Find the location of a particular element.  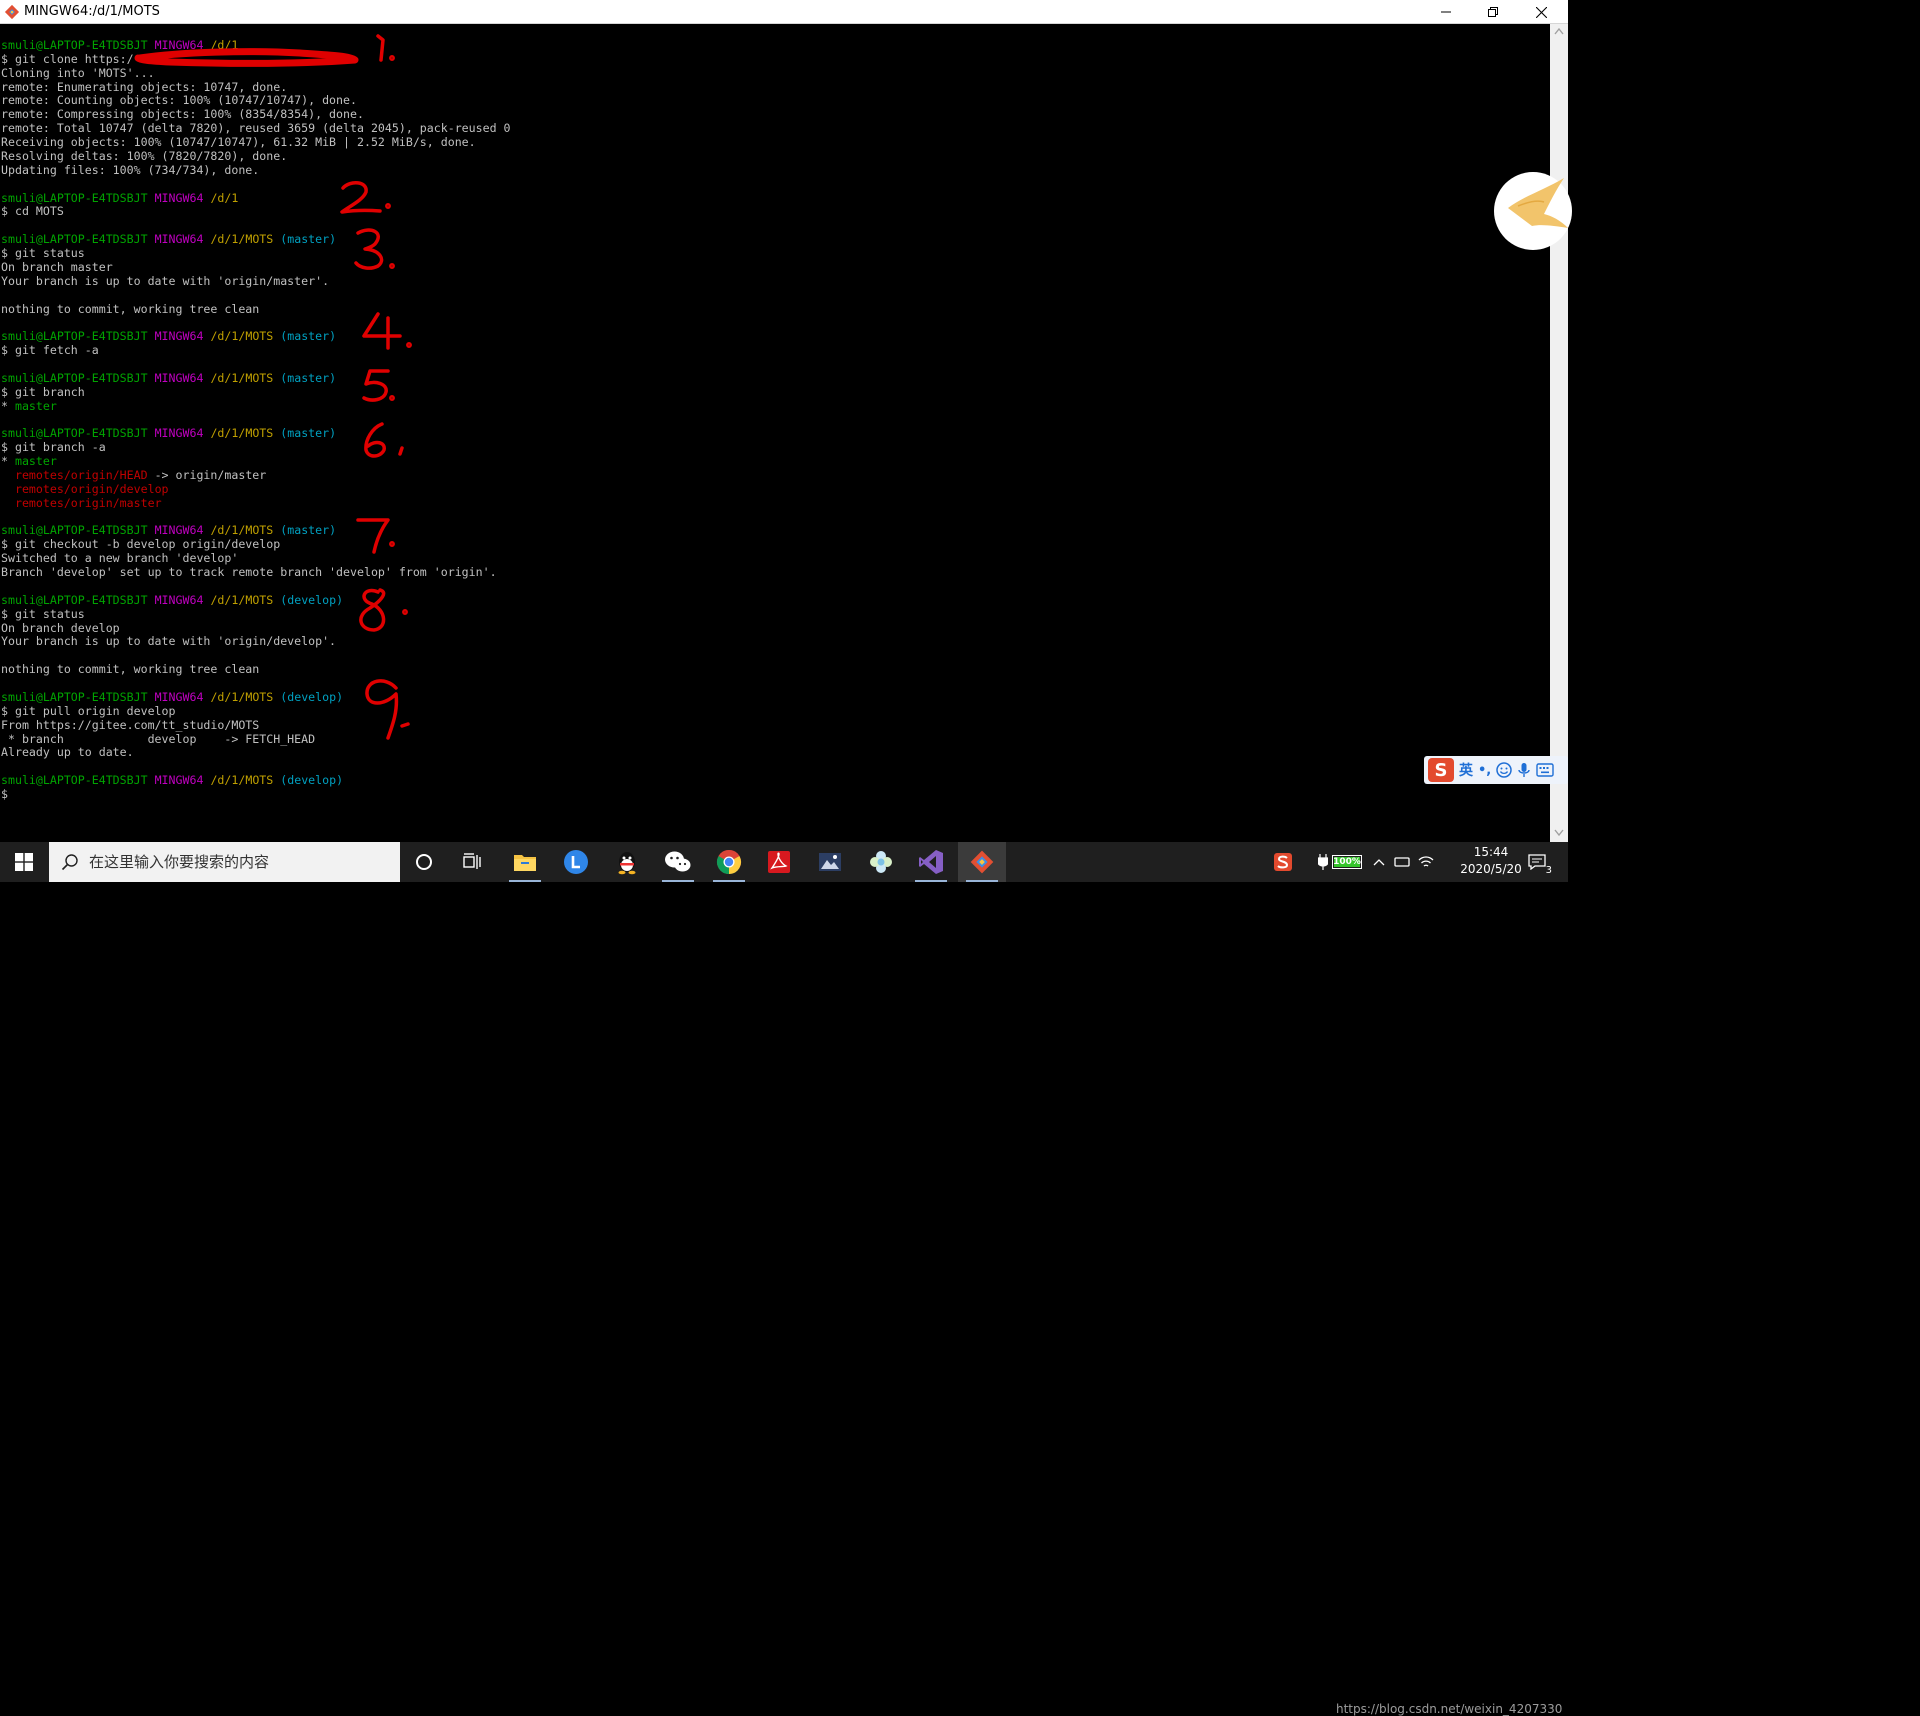

cortana-button is located at coordinates (424, 862).